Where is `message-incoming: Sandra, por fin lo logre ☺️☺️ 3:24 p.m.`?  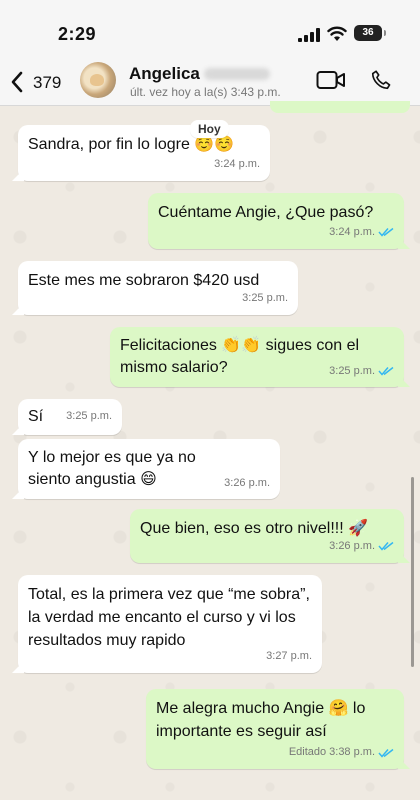
message-incoming: Sandra, por fin lo logre ☺️☺️ 3:24 p.m. is located at coordinates (144, 153).